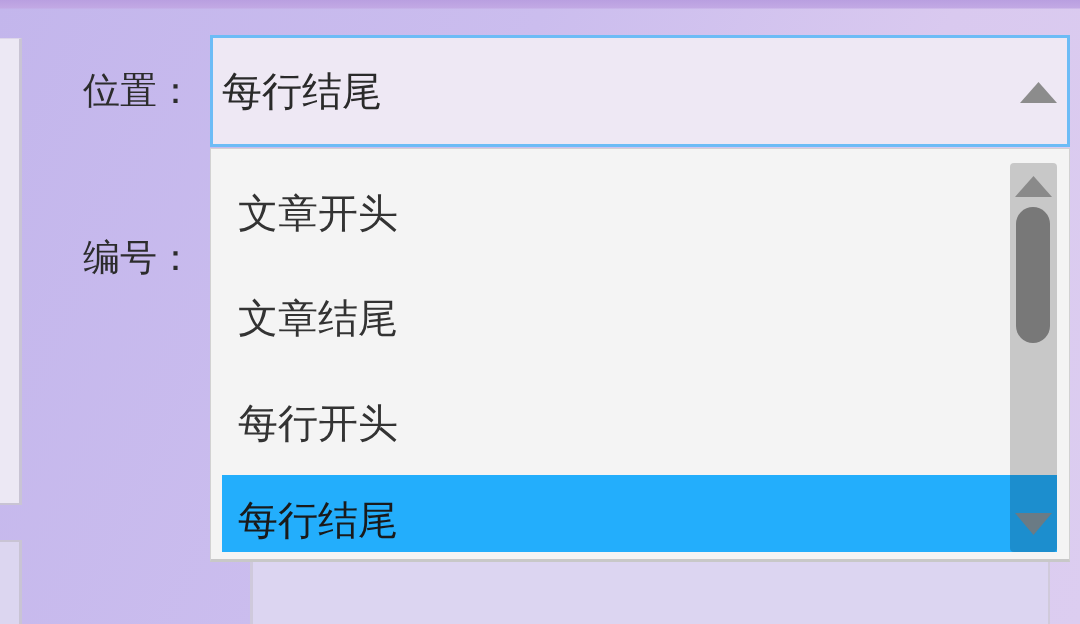 Image resolution: width=1080 pixels, height=624 pixels. Describe the element at coordinates (616, 422) in the screenshot. I see `dropdown-option: 每行开头` at that location.